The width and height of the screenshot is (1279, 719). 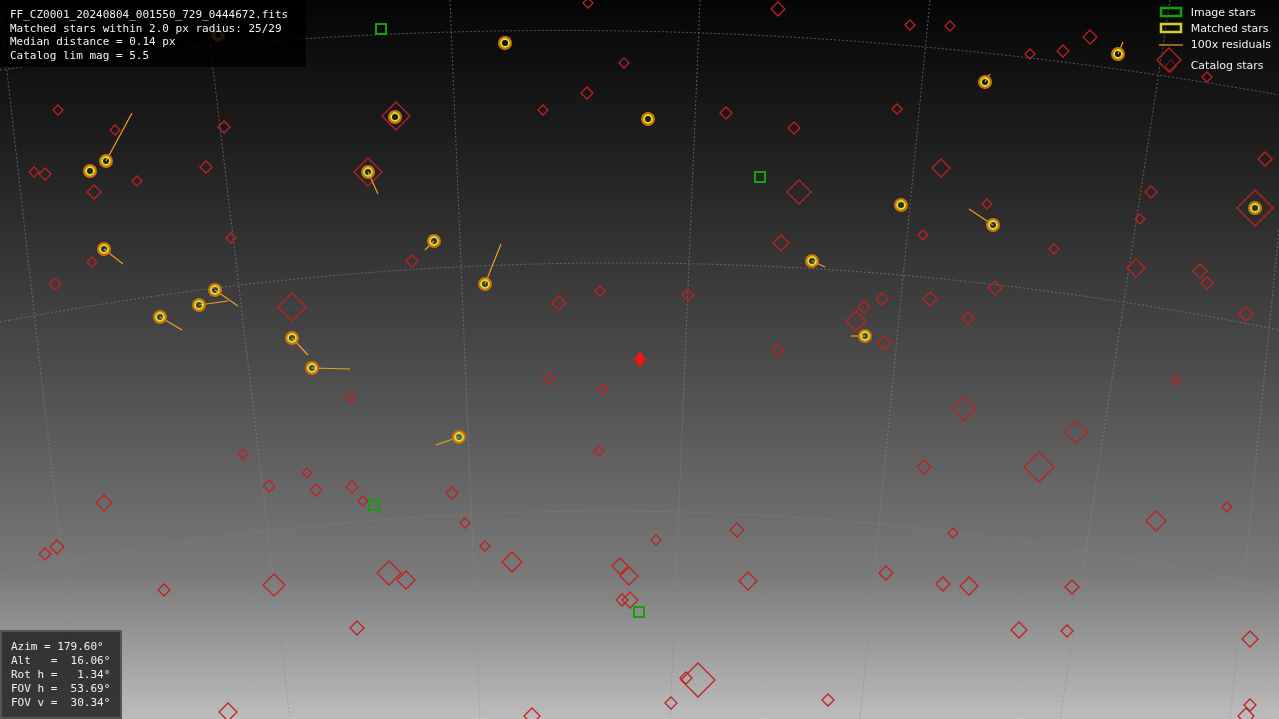 I want to click on info-line: Median distance = 0.14 px, so click(x=93, y=42).